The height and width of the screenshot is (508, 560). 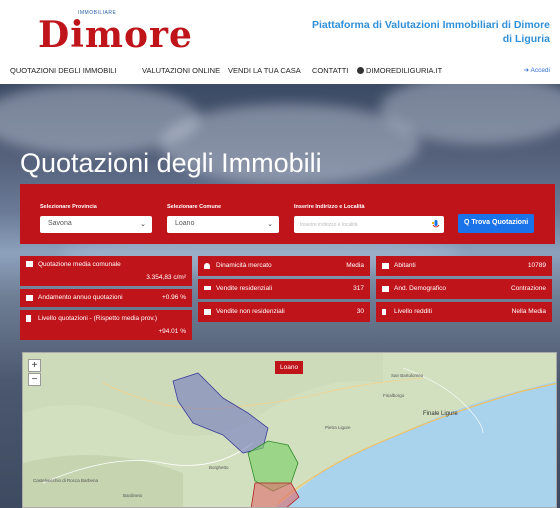 What do you see at coordinates (28, 318) in the screenshot?
I see `bookmark-icon` at bounding box center [28, 318].